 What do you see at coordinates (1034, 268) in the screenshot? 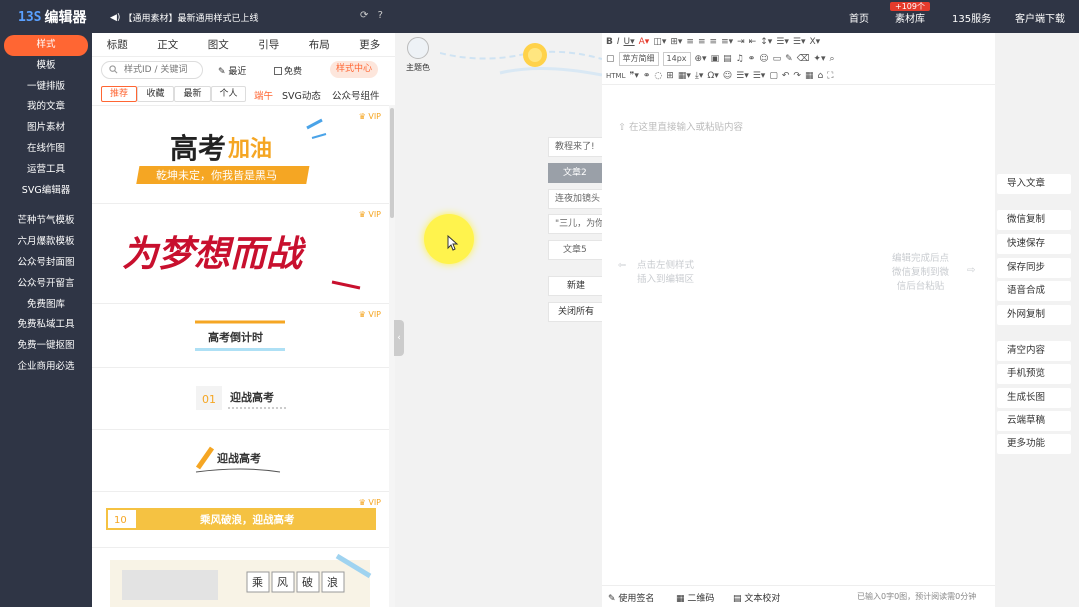
I see `save-sync-button: 保存同步` at bounding box center [1034, 268].